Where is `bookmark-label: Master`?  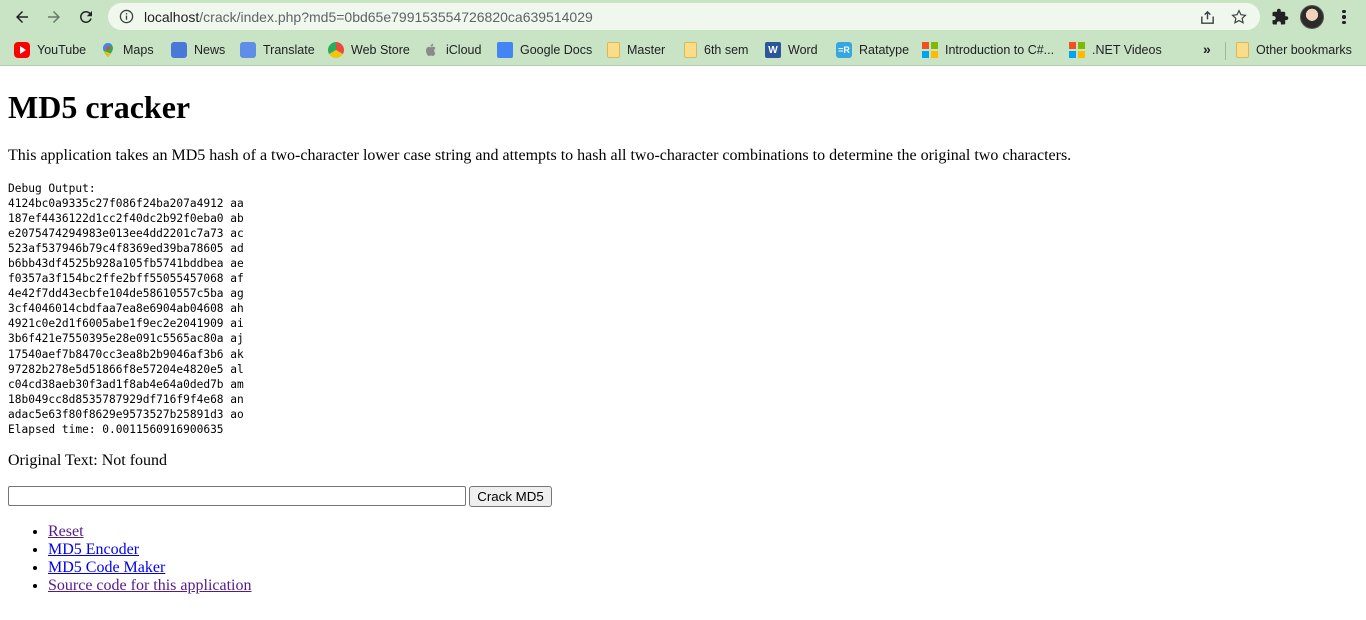 bookmark-label: Master is located at coordinates (646, 50).